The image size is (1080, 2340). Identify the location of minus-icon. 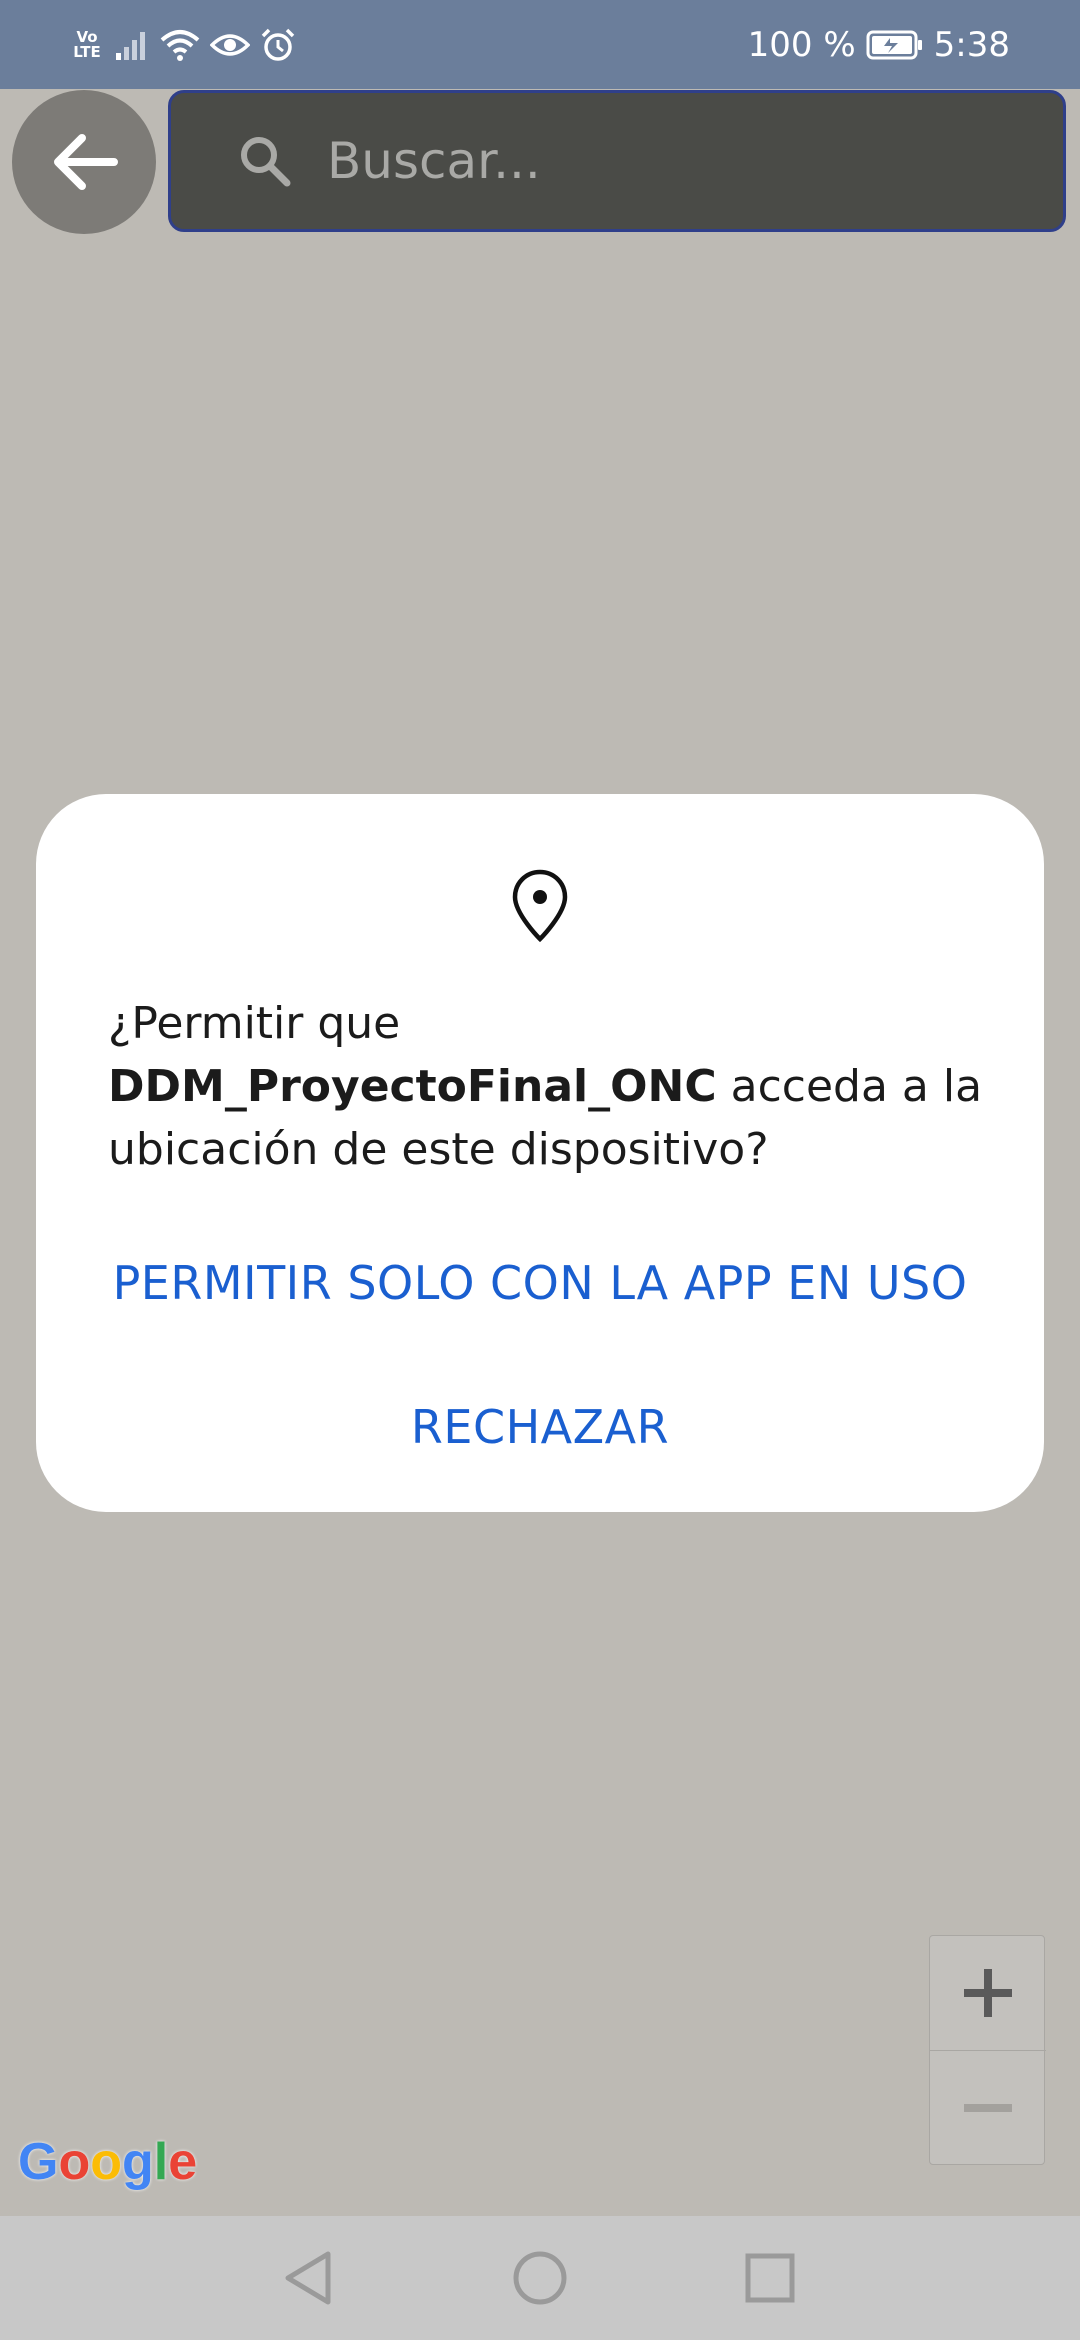
(988, 2108).